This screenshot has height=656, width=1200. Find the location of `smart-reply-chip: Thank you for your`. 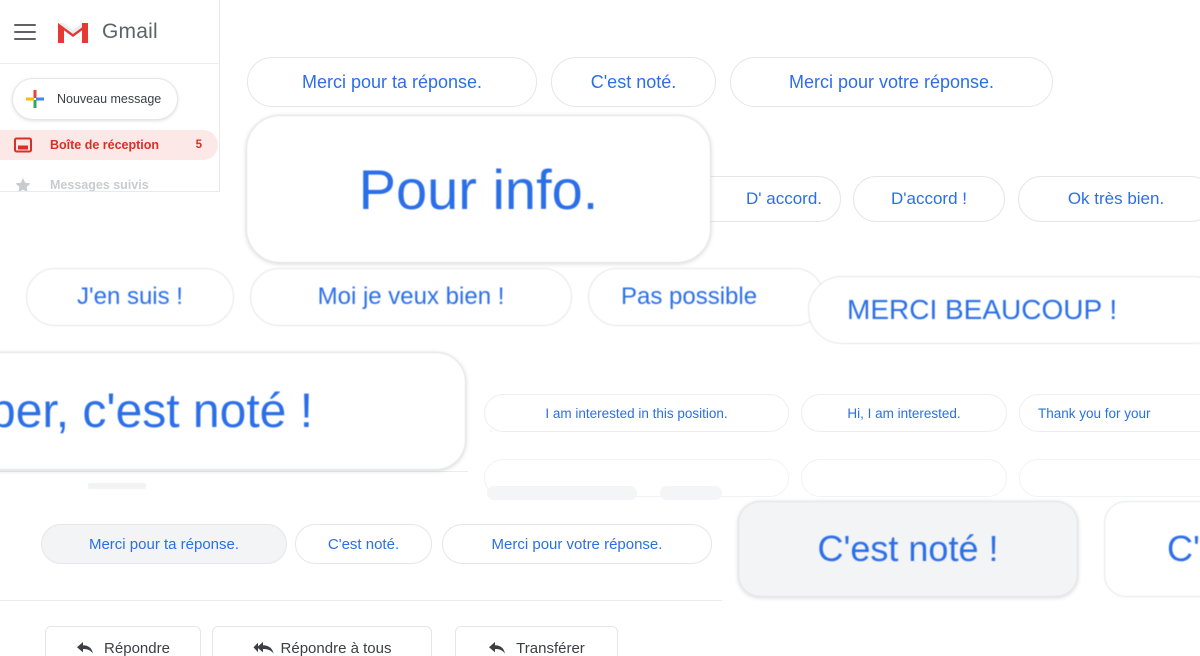

smart-reply-chip: Thank you for your is located at coordinates (1109, 413).